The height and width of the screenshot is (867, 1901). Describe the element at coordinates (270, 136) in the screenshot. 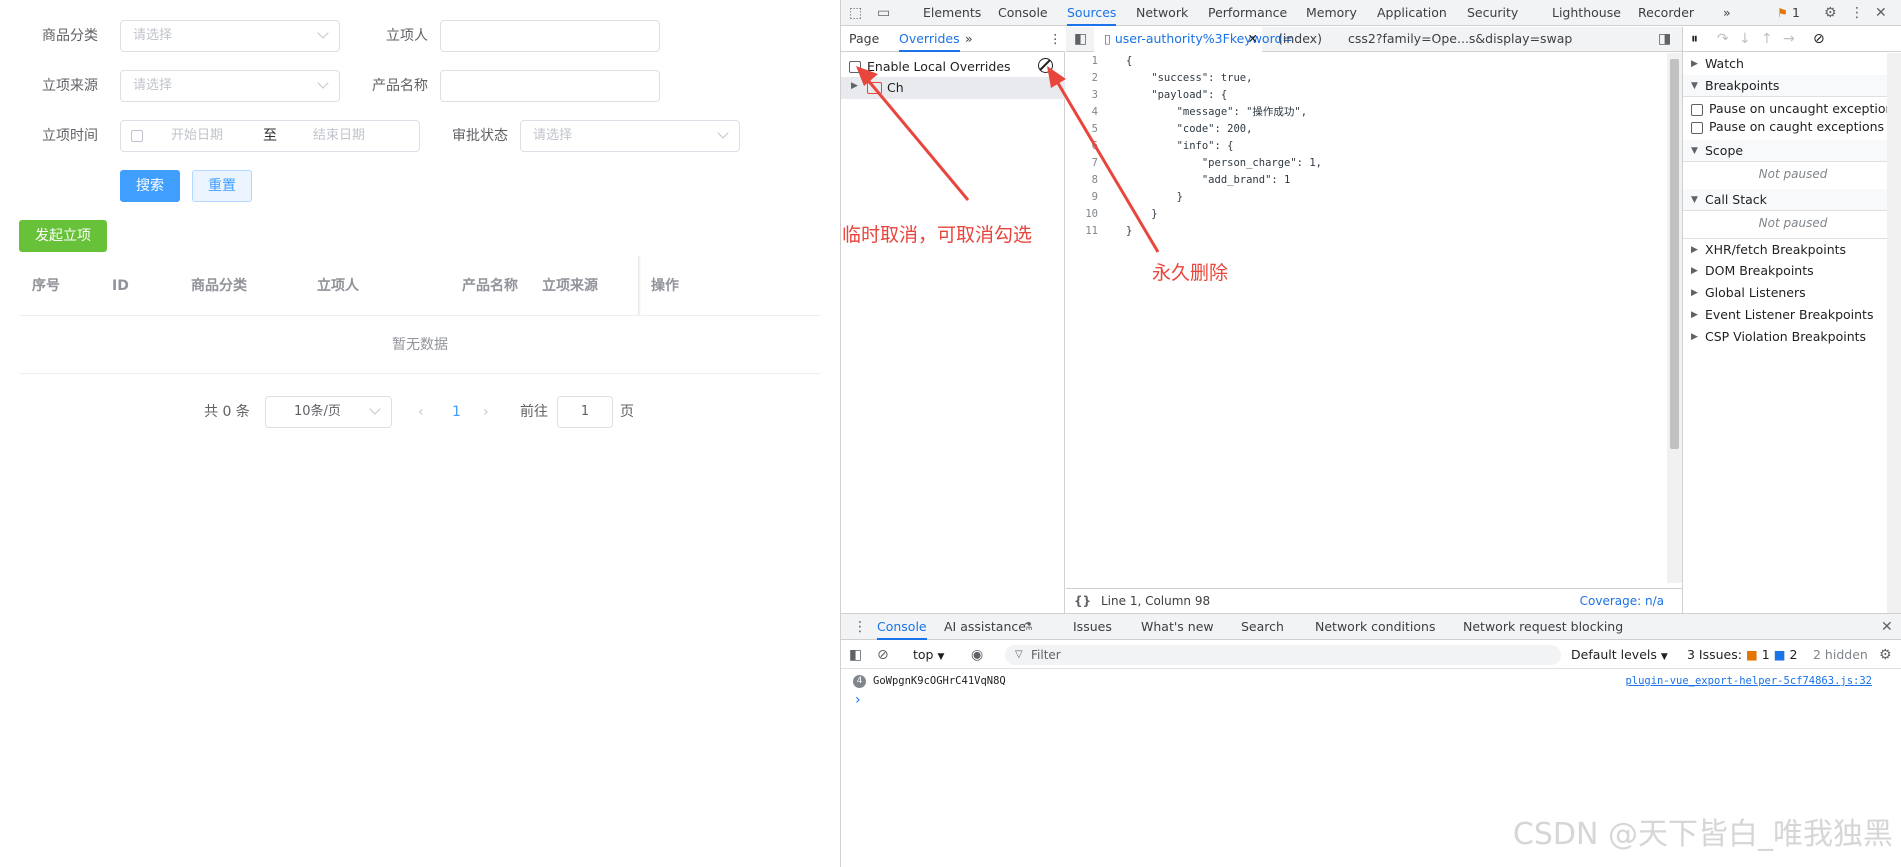

I see `date-range-picker: 开始日期 至 结束日期` at that location.